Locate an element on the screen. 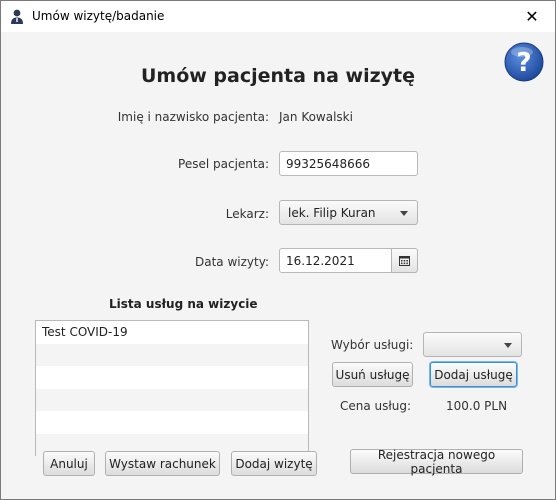  doctor-select: lek. Filip Kuran is located at coordinates (348, 212).